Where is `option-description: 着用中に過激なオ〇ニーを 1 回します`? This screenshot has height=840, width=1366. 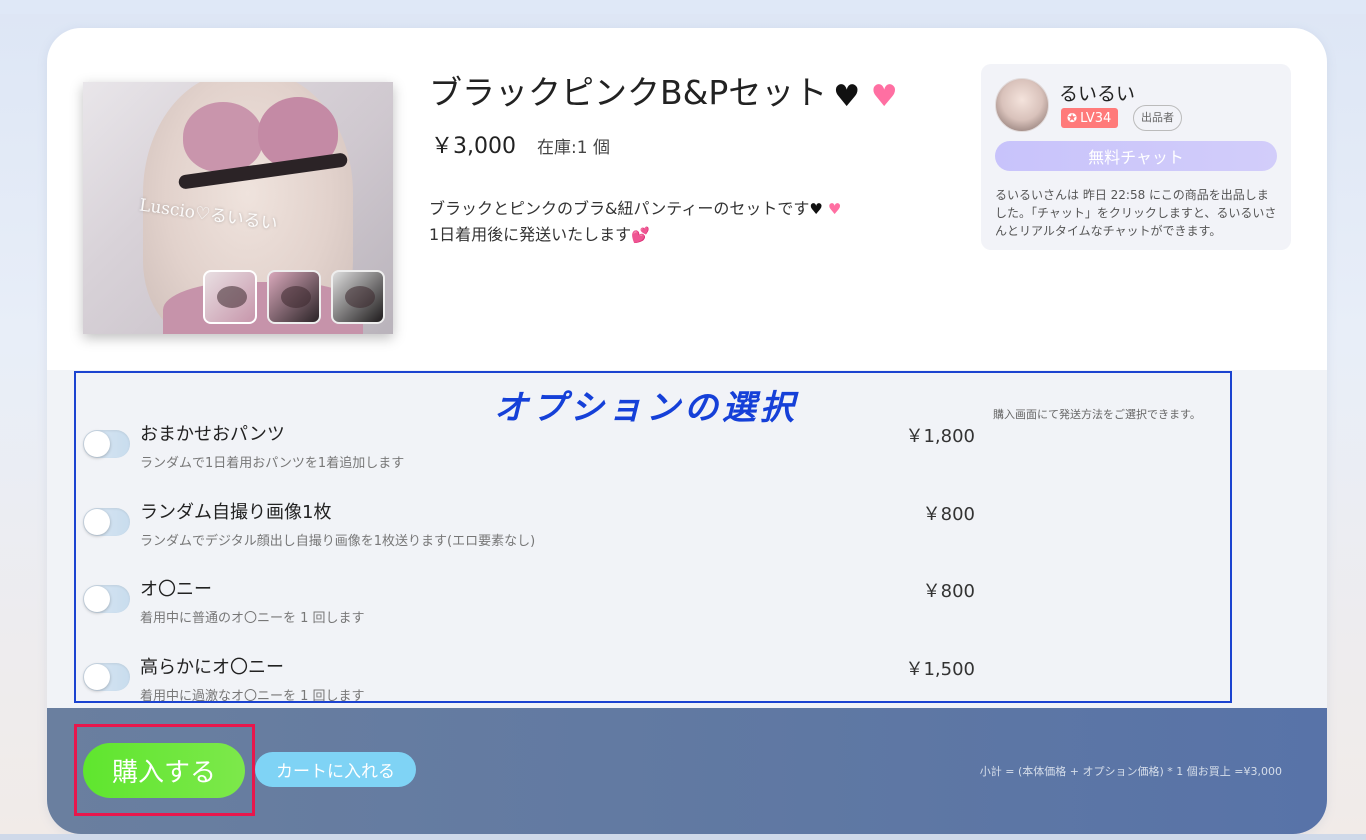
option-description: 着用中に過激なオ〇ニーを 1 回します is located at coordinates (252, 696).